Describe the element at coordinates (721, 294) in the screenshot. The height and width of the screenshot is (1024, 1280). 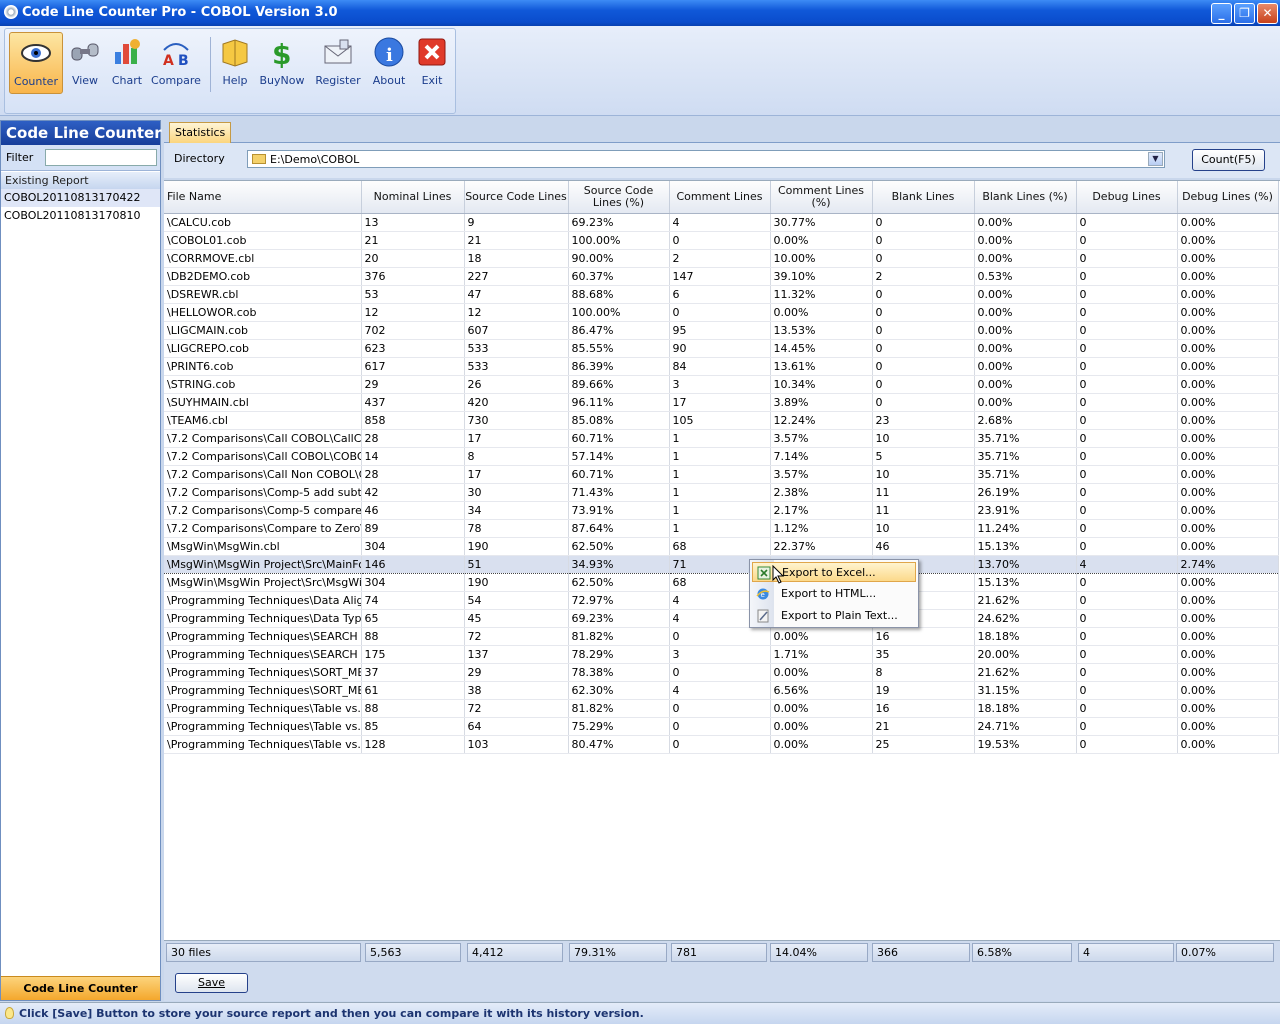
I see `table-row: \DSREWR.cbl 53 47 88.68% 6 11.32% 0 0.00% 0 0.00%` at that location.